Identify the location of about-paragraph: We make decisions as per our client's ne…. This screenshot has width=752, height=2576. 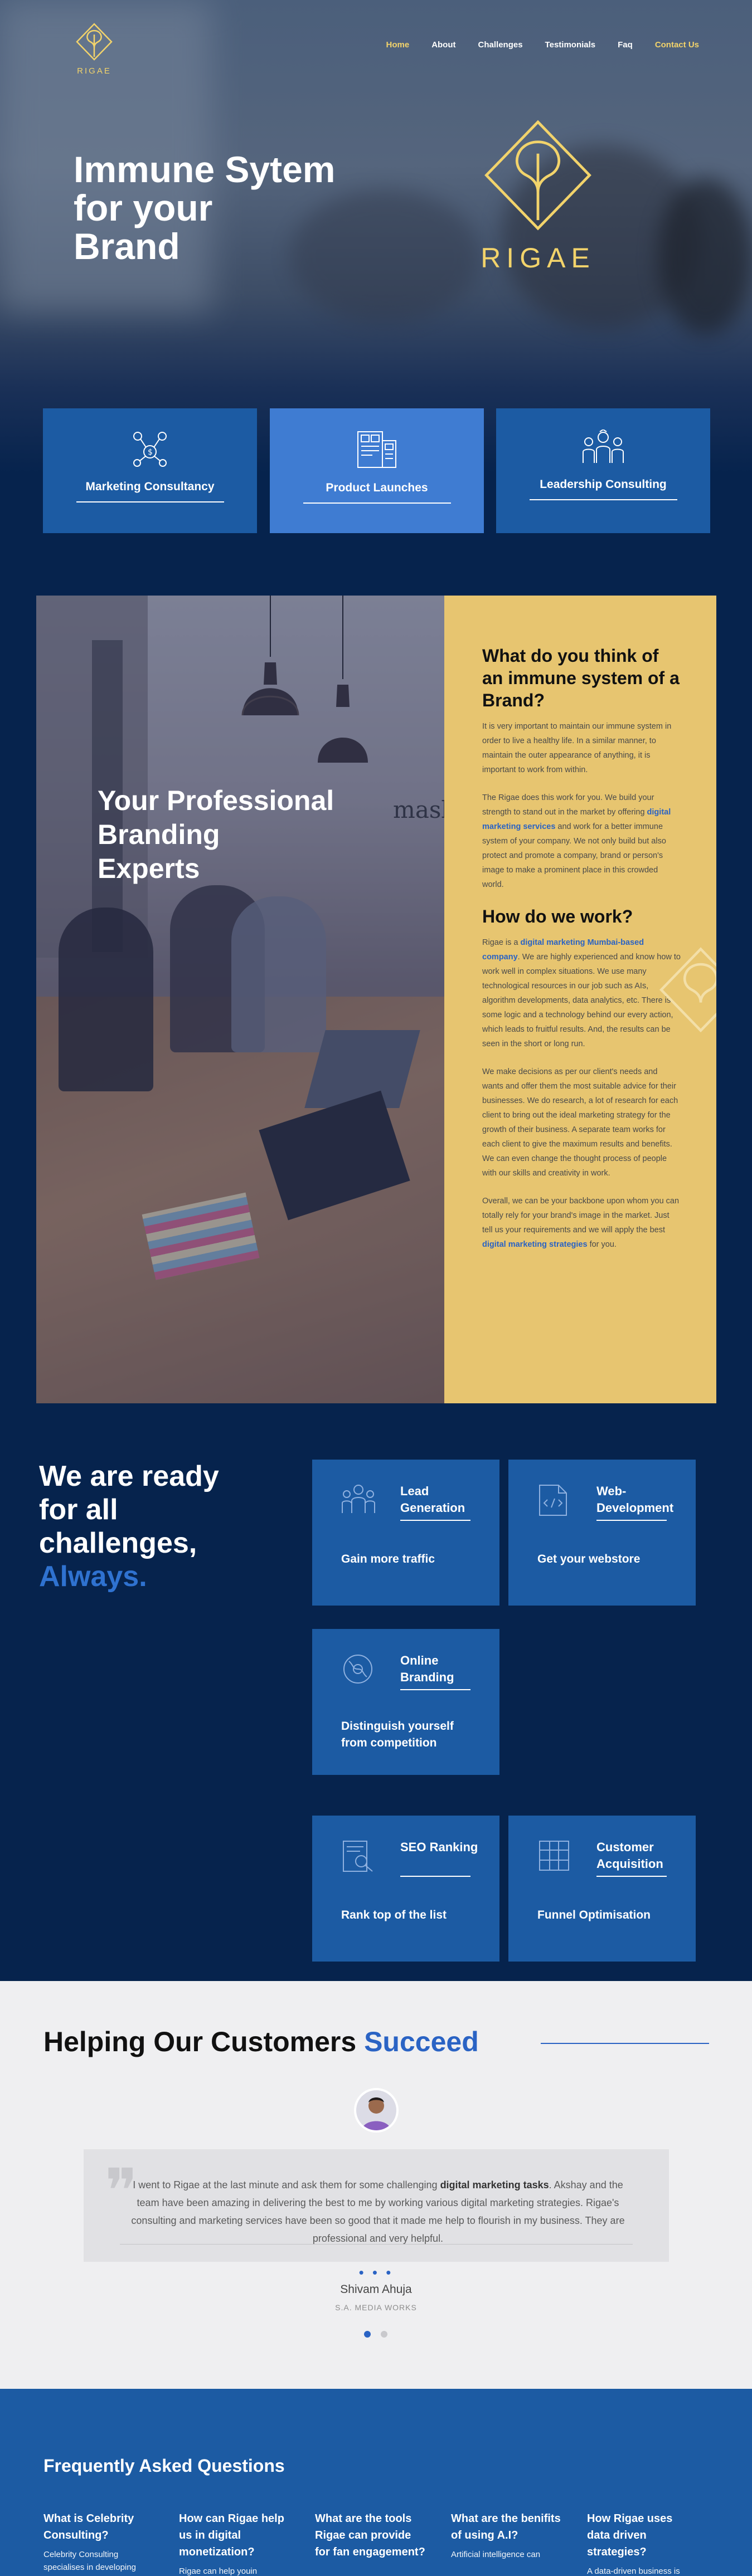
(580, 1122).